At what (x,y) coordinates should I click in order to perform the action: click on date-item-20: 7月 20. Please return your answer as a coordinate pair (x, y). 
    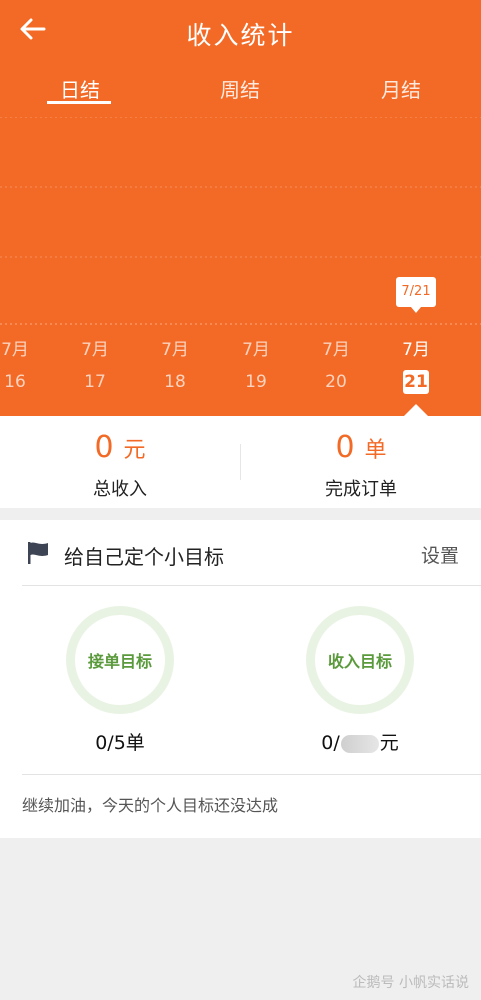
    Looking at the image, I should click on (336, 366).